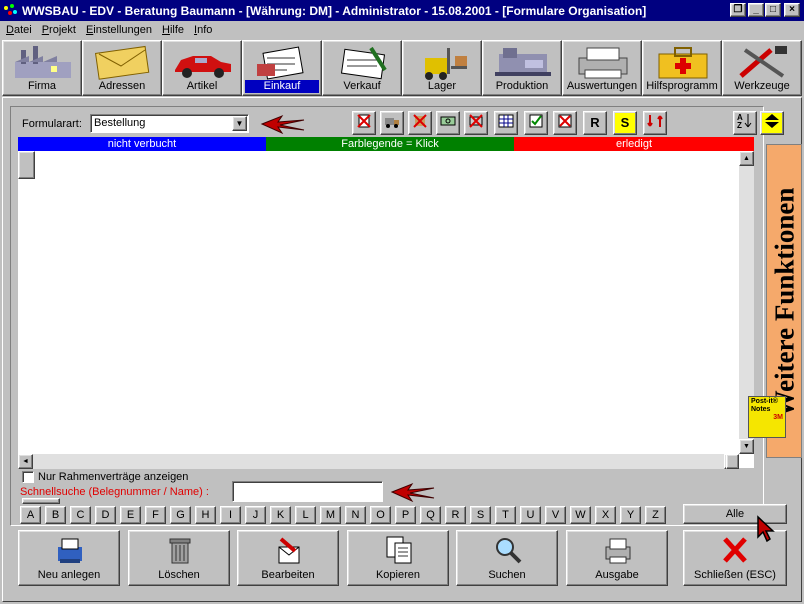 The image size is (804, 604). I want to click on toolbar-label: Produktion, so click(522, 86).